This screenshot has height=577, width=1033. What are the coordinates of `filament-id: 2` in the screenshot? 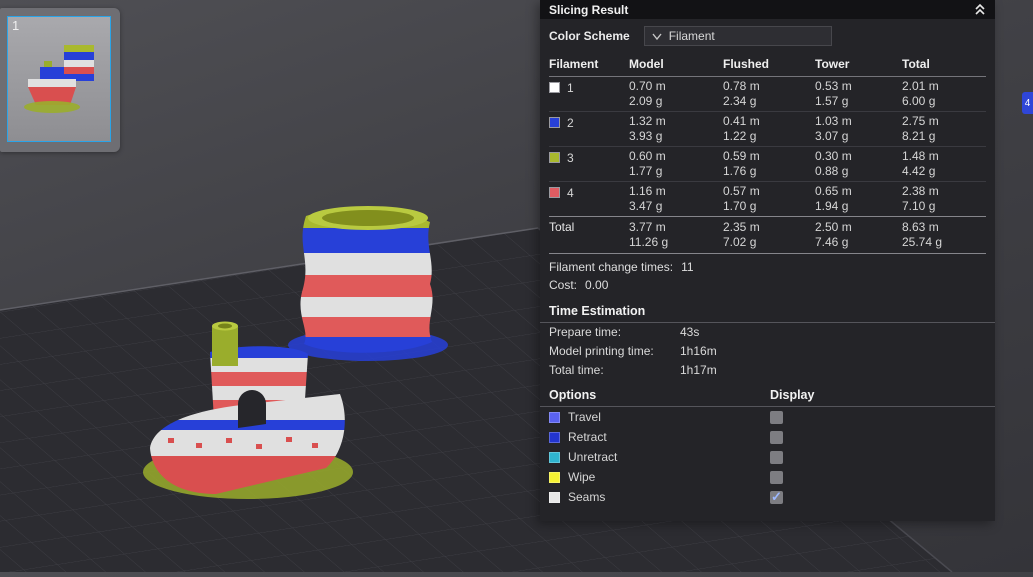 It's located at (570, 123).